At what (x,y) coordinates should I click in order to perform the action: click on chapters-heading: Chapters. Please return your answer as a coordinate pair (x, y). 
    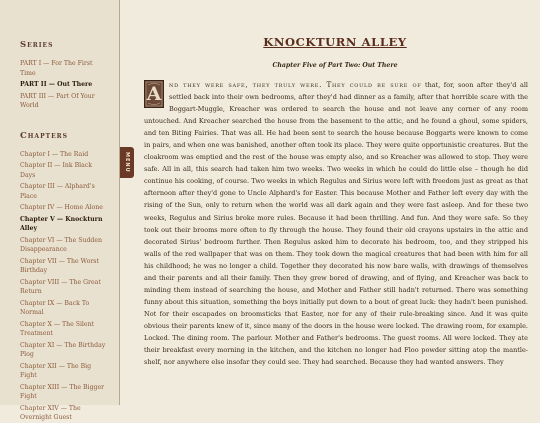
    Looking at the image, I should click on (44, 135).